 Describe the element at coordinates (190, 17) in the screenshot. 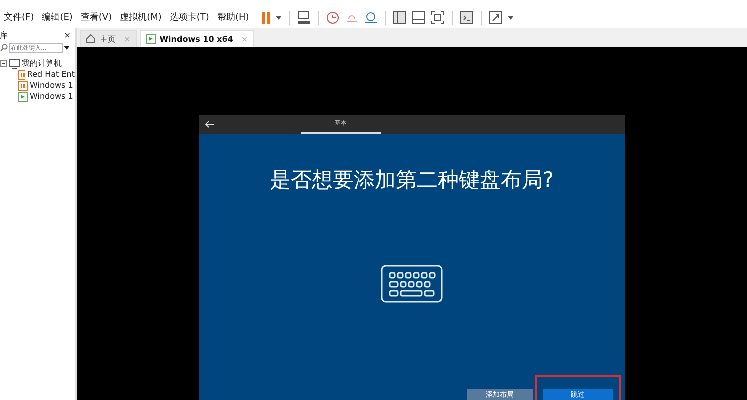

I see `menu-item: 选项卡(T)` at that location.